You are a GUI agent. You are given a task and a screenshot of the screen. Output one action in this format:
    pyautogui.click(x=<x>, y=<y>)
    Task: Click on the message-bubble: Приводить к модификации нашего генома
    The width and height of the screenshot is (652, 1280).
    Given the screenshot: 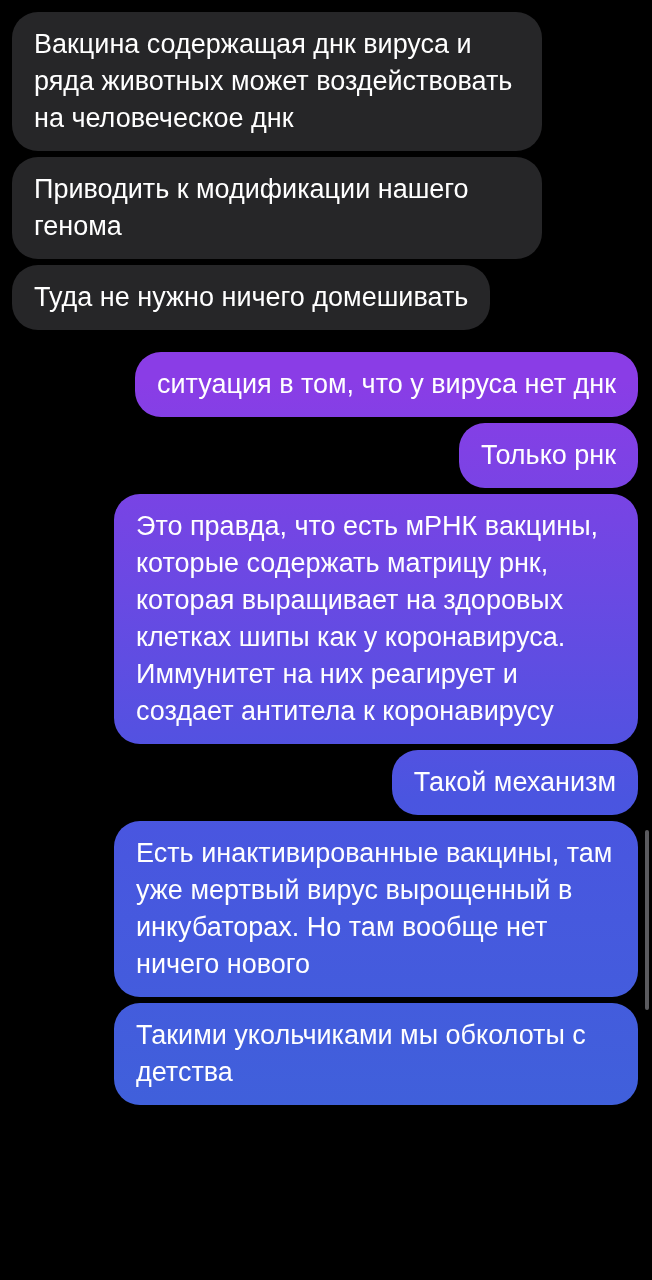 What is the action you would take?
    pyautogui.click(x=277, y=208)
    